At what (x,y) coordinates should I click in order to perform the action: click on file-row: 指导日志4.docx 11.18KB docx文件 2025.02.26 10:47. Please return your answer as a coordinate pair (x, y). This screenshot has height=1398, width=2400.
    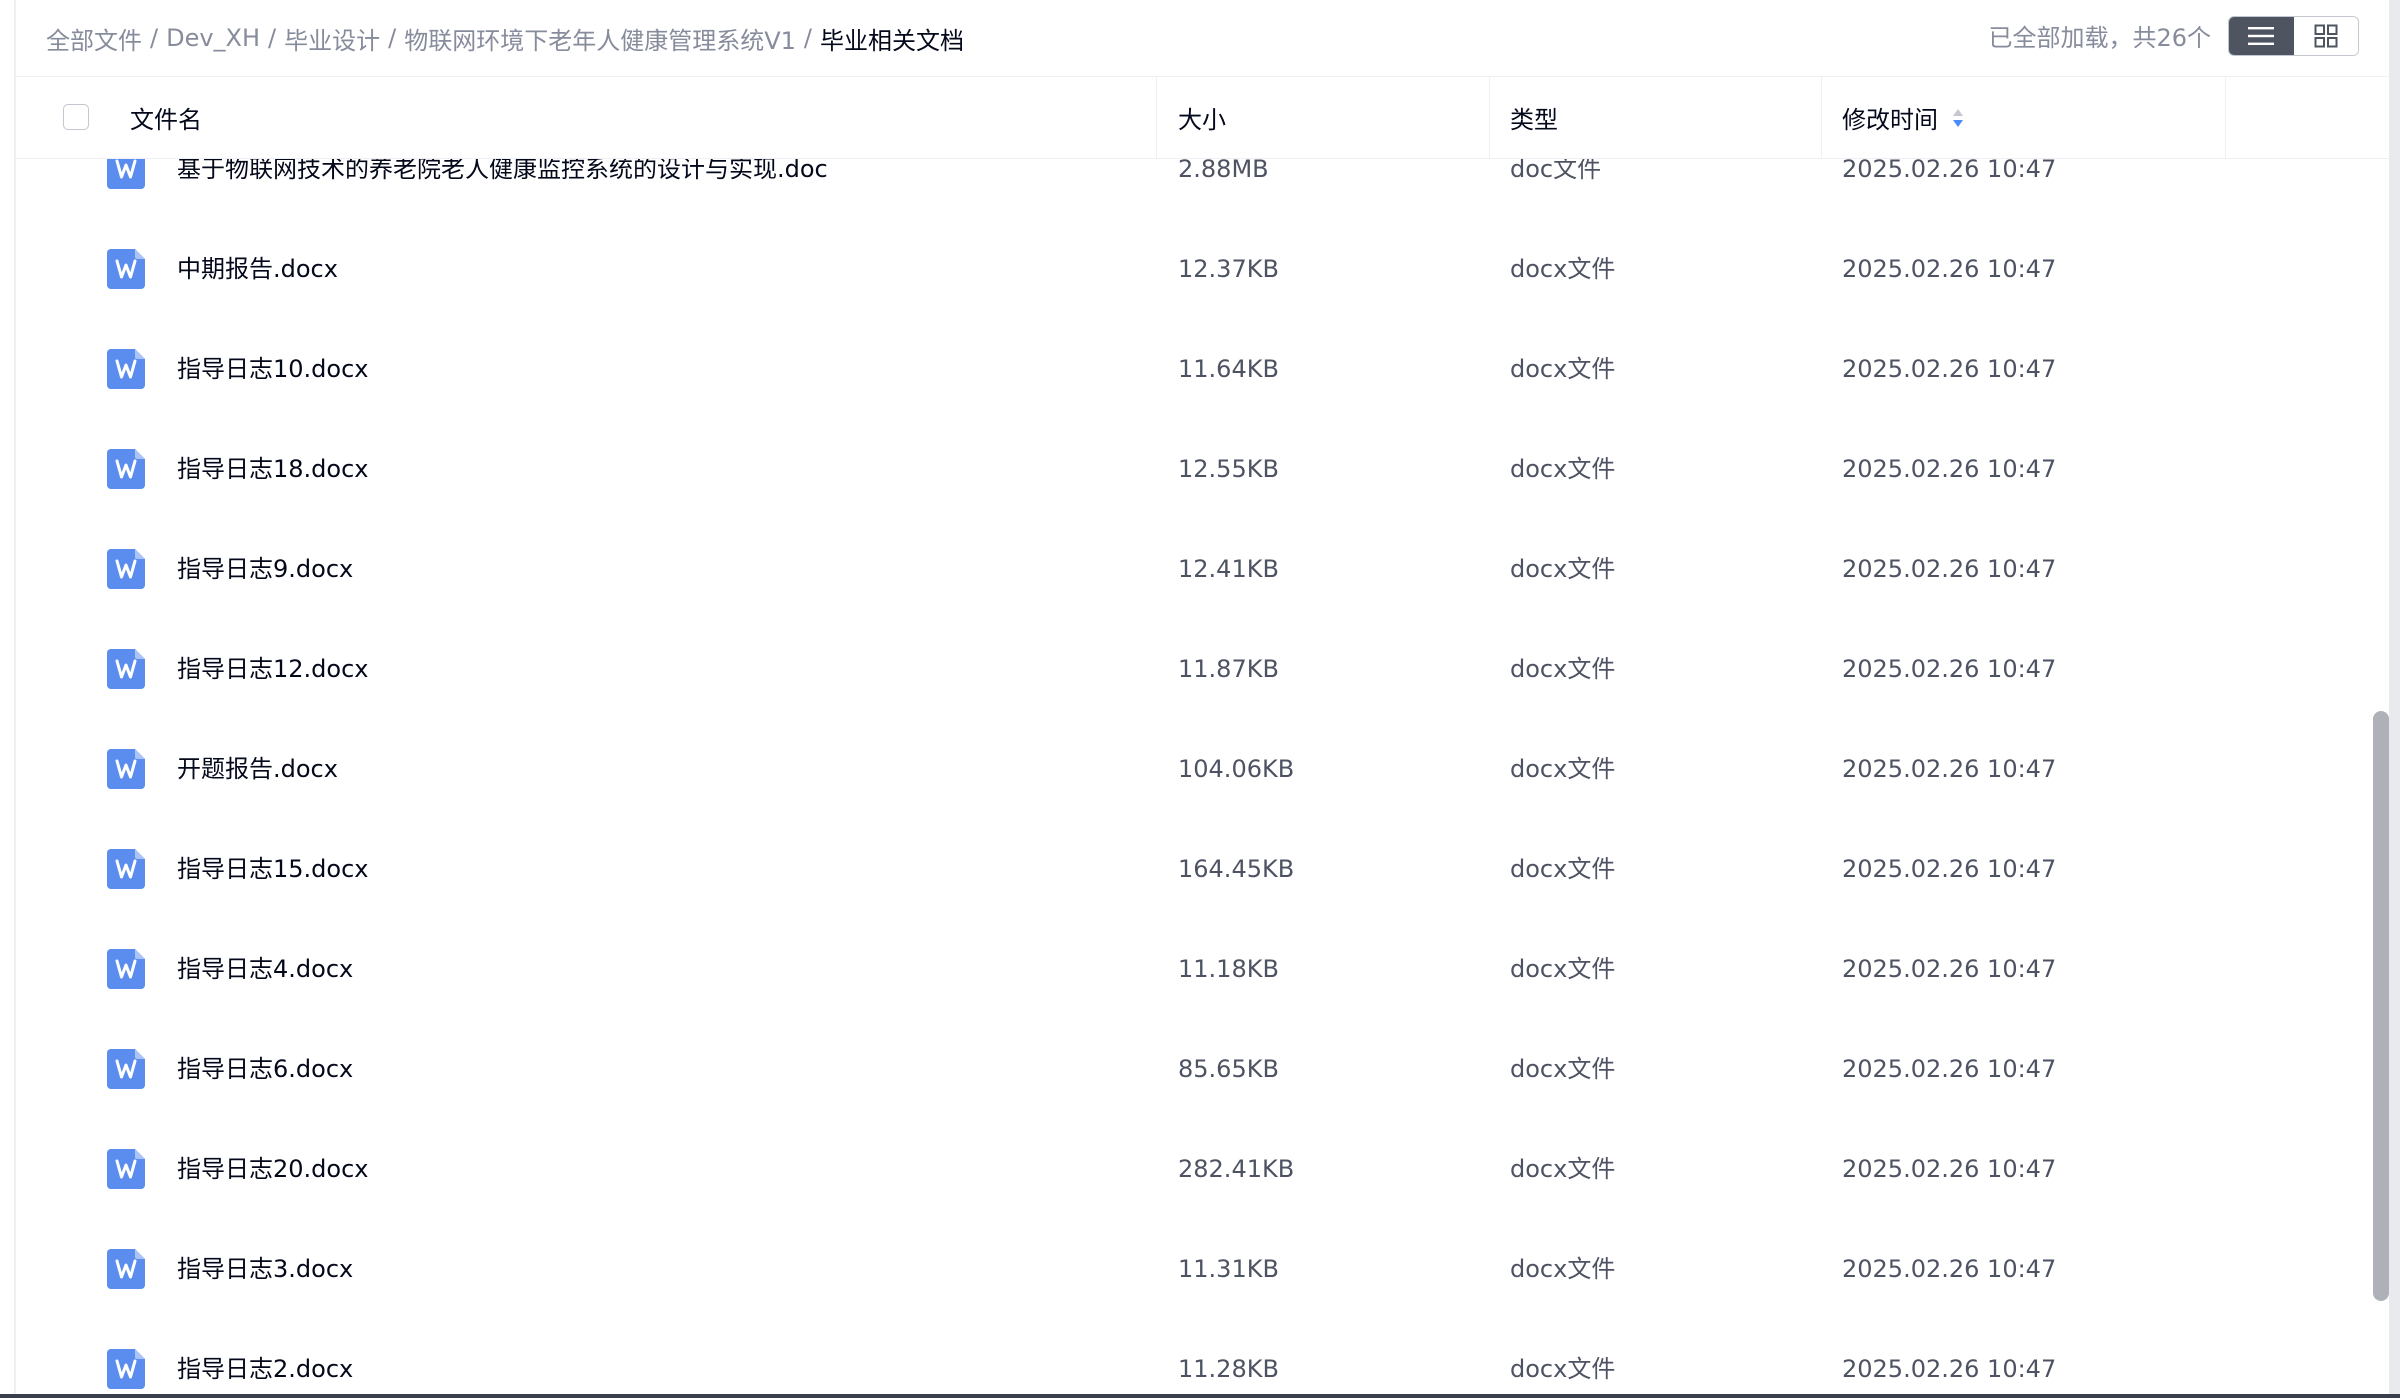
    Looking at the image, I should click on (1181, 969).